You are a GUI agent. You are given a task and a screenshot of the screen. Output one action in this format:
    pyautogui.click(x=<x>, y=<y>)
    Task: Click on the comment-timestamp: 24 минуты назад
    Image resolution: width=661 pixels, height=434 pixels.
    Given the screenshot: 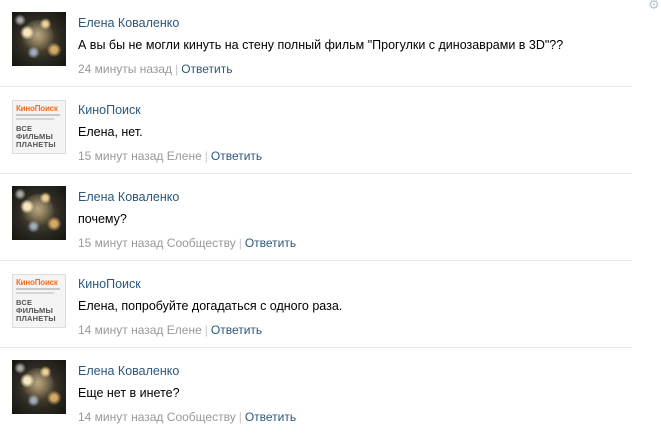 What is the action you would take?
    pyautogui.click(x=125, y=69)
    